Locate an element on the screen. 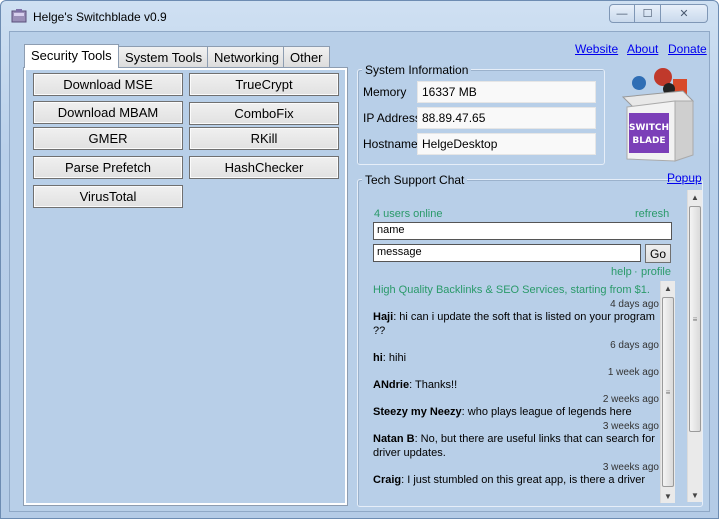 Image resolution: width=719 pixels, height=519 pixels. minimize-button: — is located at coordinates (622, 13).